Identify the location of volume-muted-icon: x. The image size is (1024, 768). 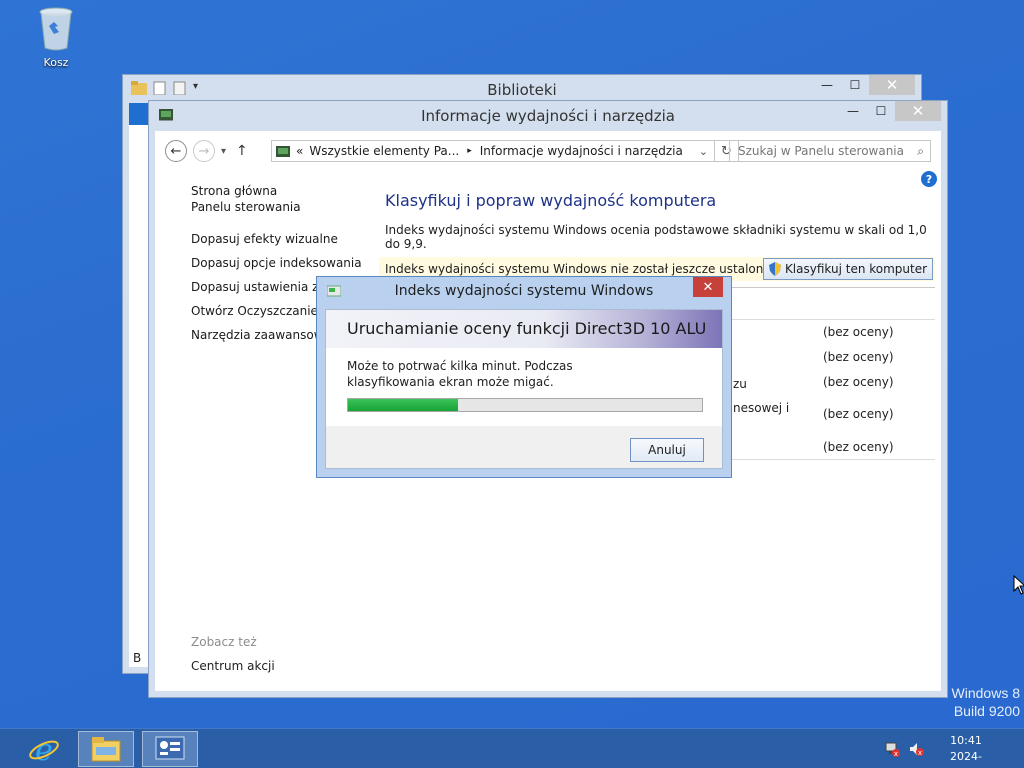
(916, 749).